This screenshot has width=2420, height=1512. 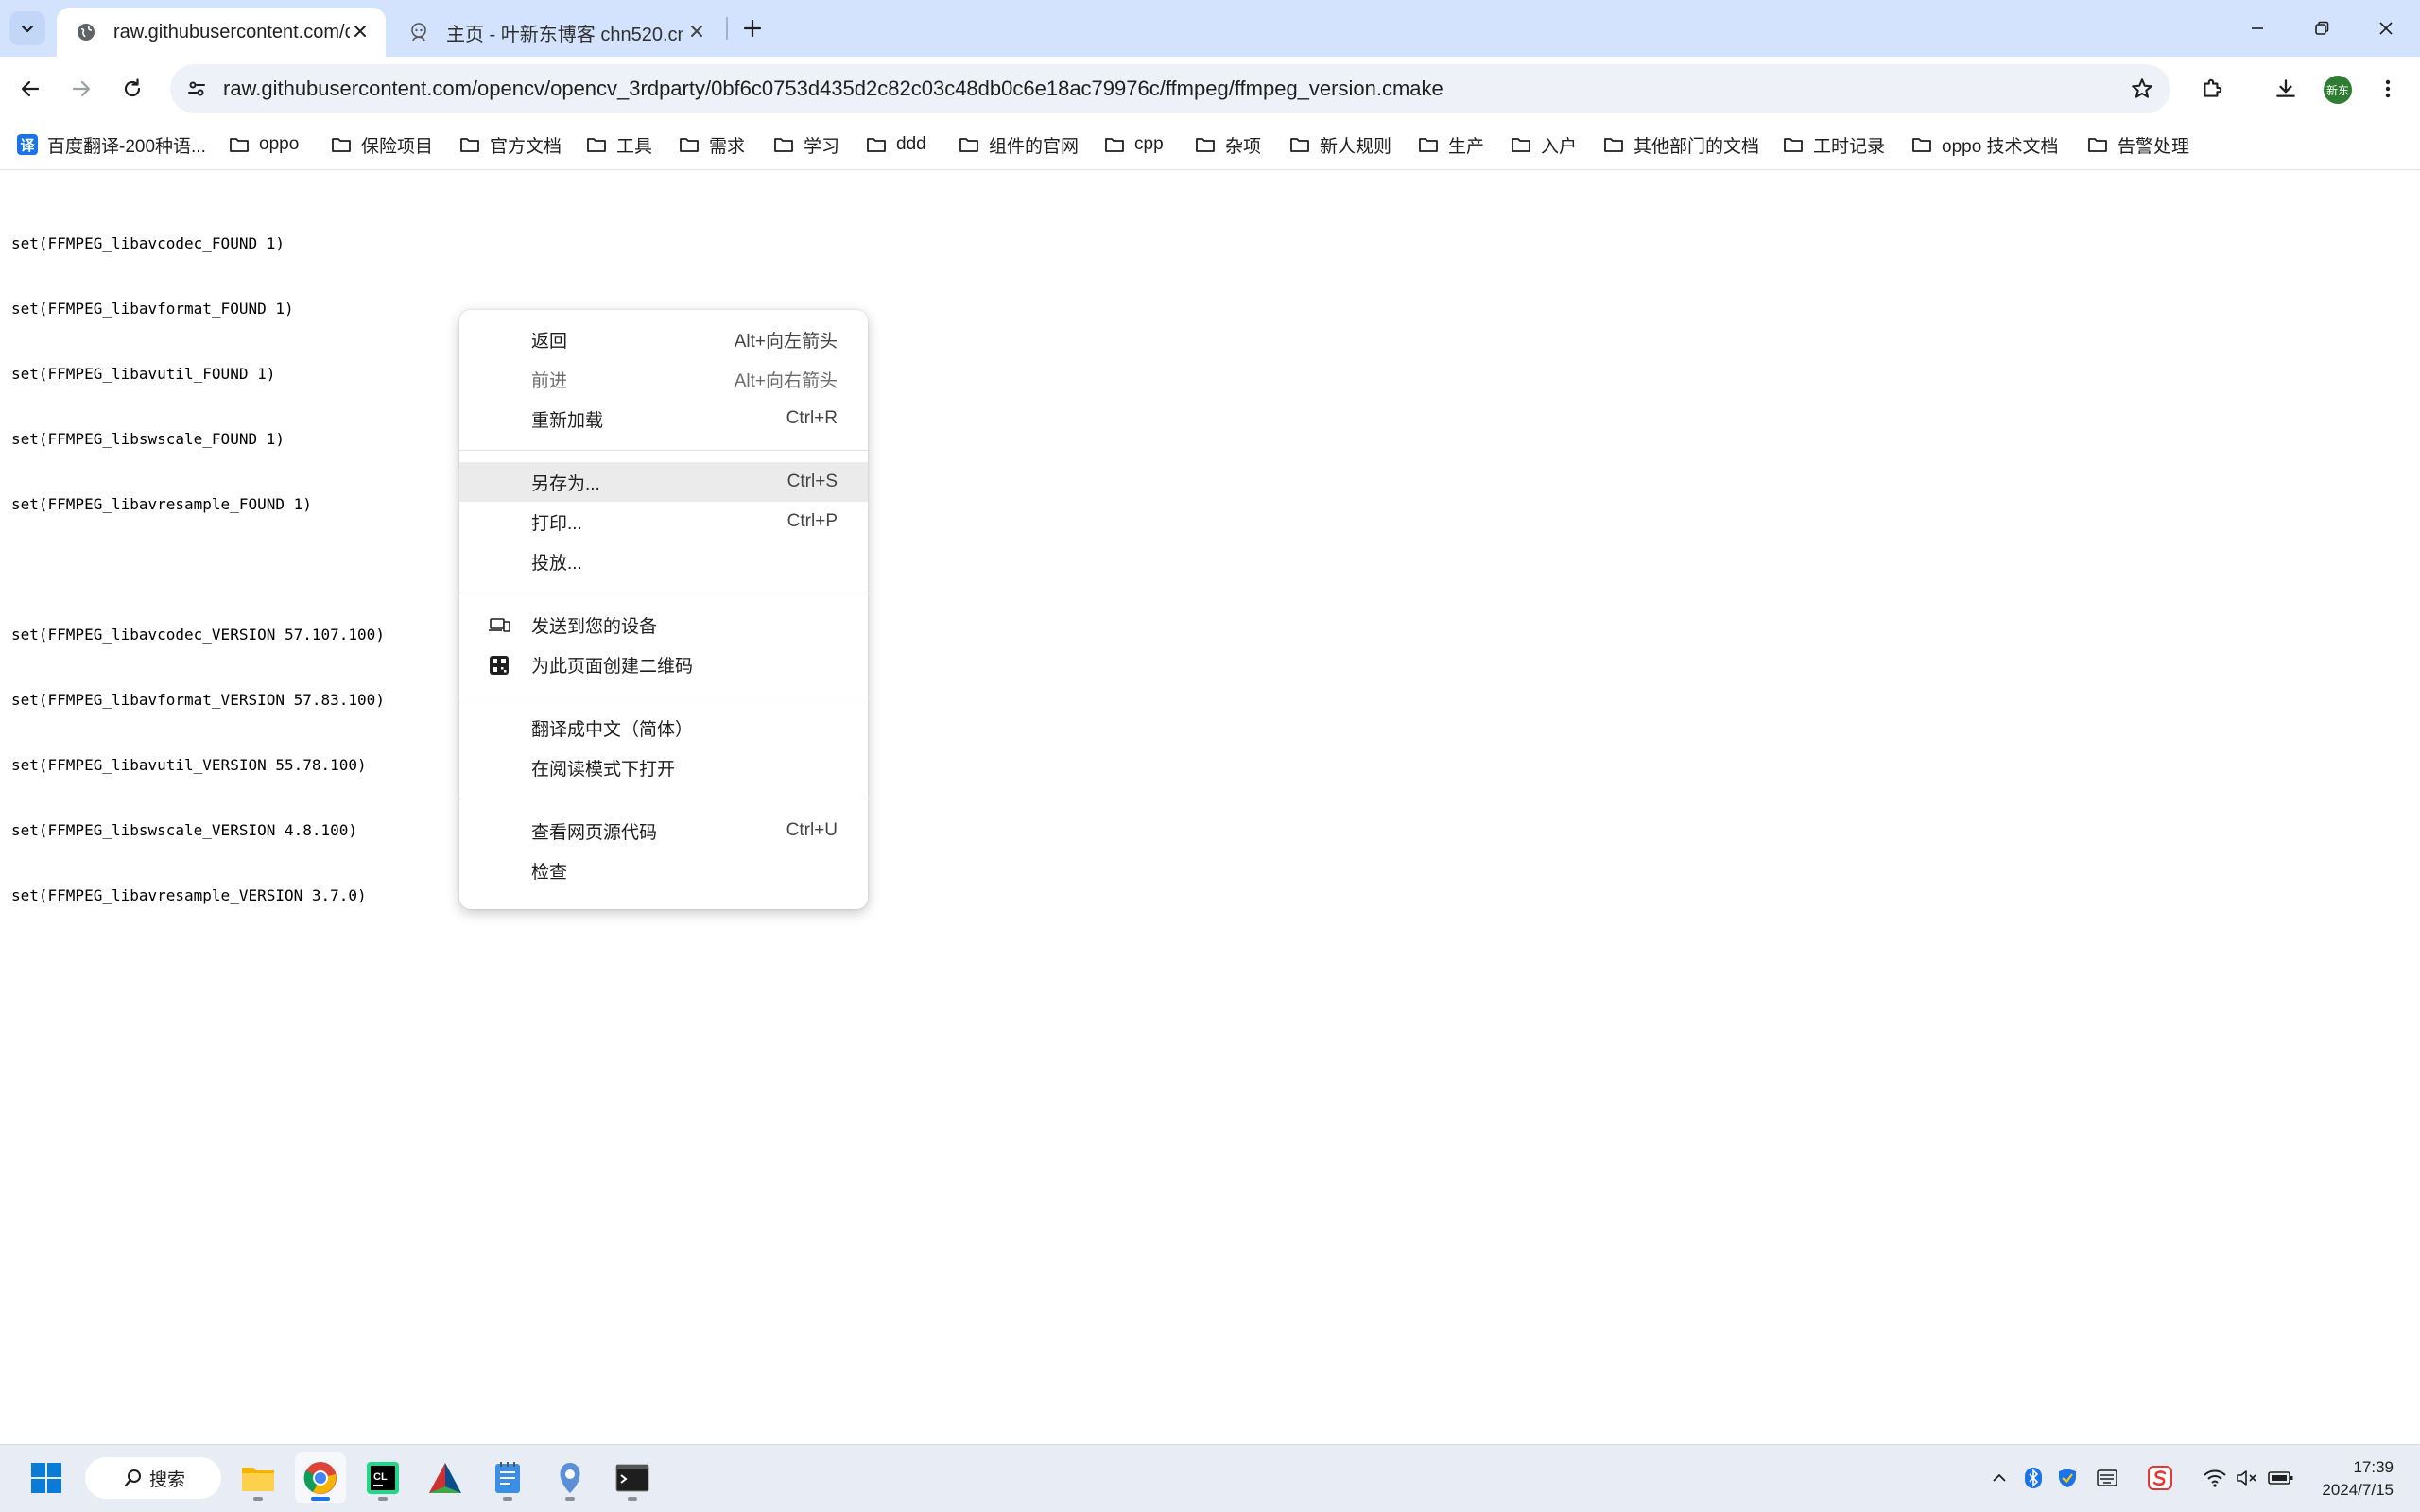 I want to click on tab-search-button, so click(x=27, y=28).